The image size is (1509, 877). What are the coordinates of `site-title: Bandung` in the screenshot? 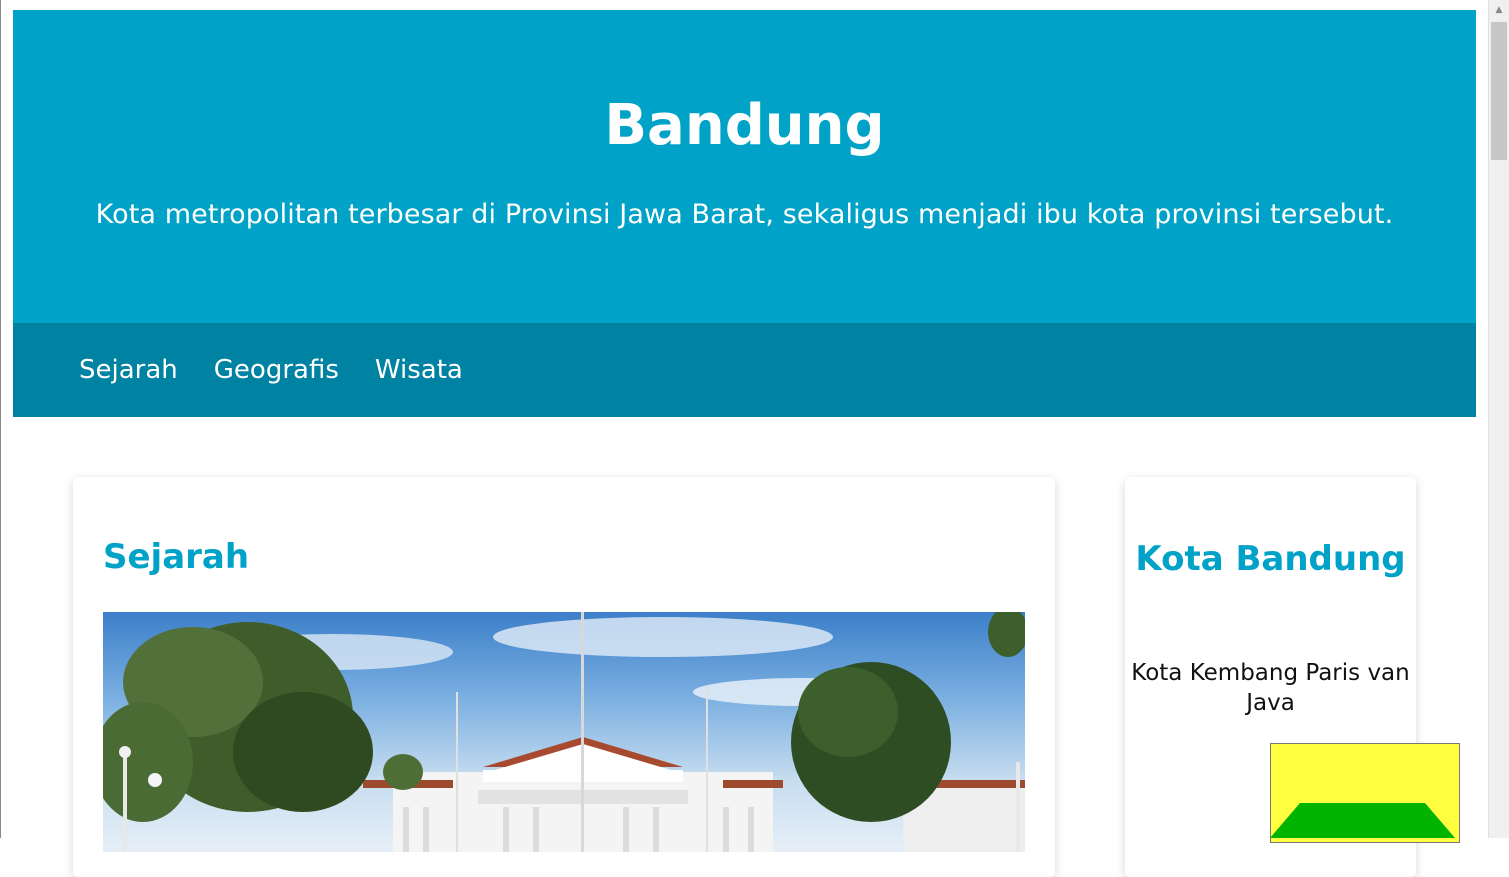 It's located at (744, 125).